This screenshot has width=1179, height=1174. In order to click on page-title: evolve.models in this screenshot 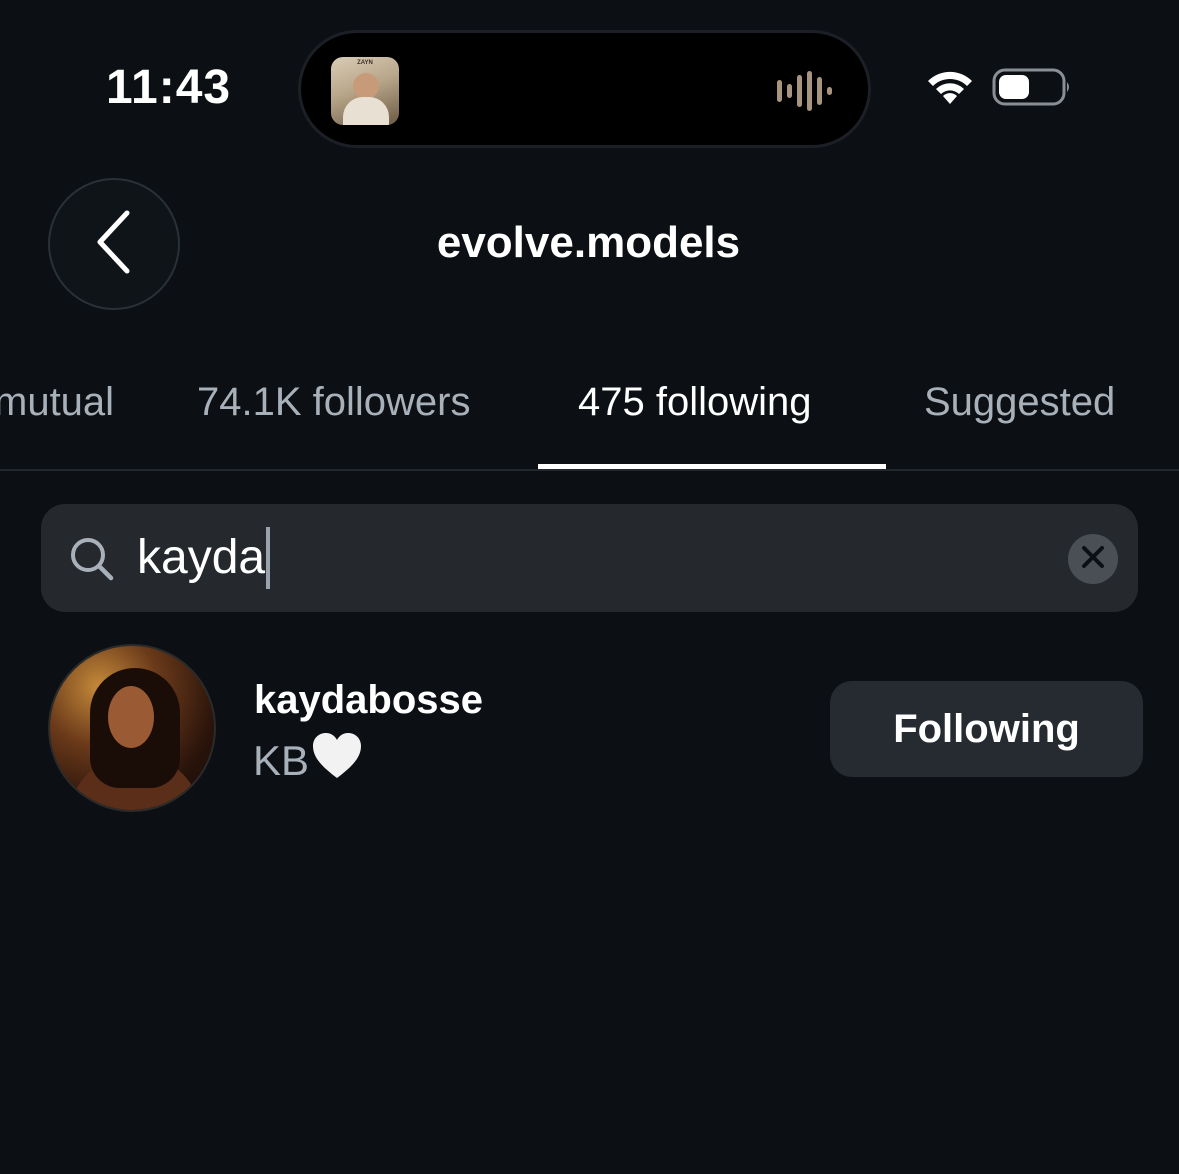, I will do `click(588, 242)`.